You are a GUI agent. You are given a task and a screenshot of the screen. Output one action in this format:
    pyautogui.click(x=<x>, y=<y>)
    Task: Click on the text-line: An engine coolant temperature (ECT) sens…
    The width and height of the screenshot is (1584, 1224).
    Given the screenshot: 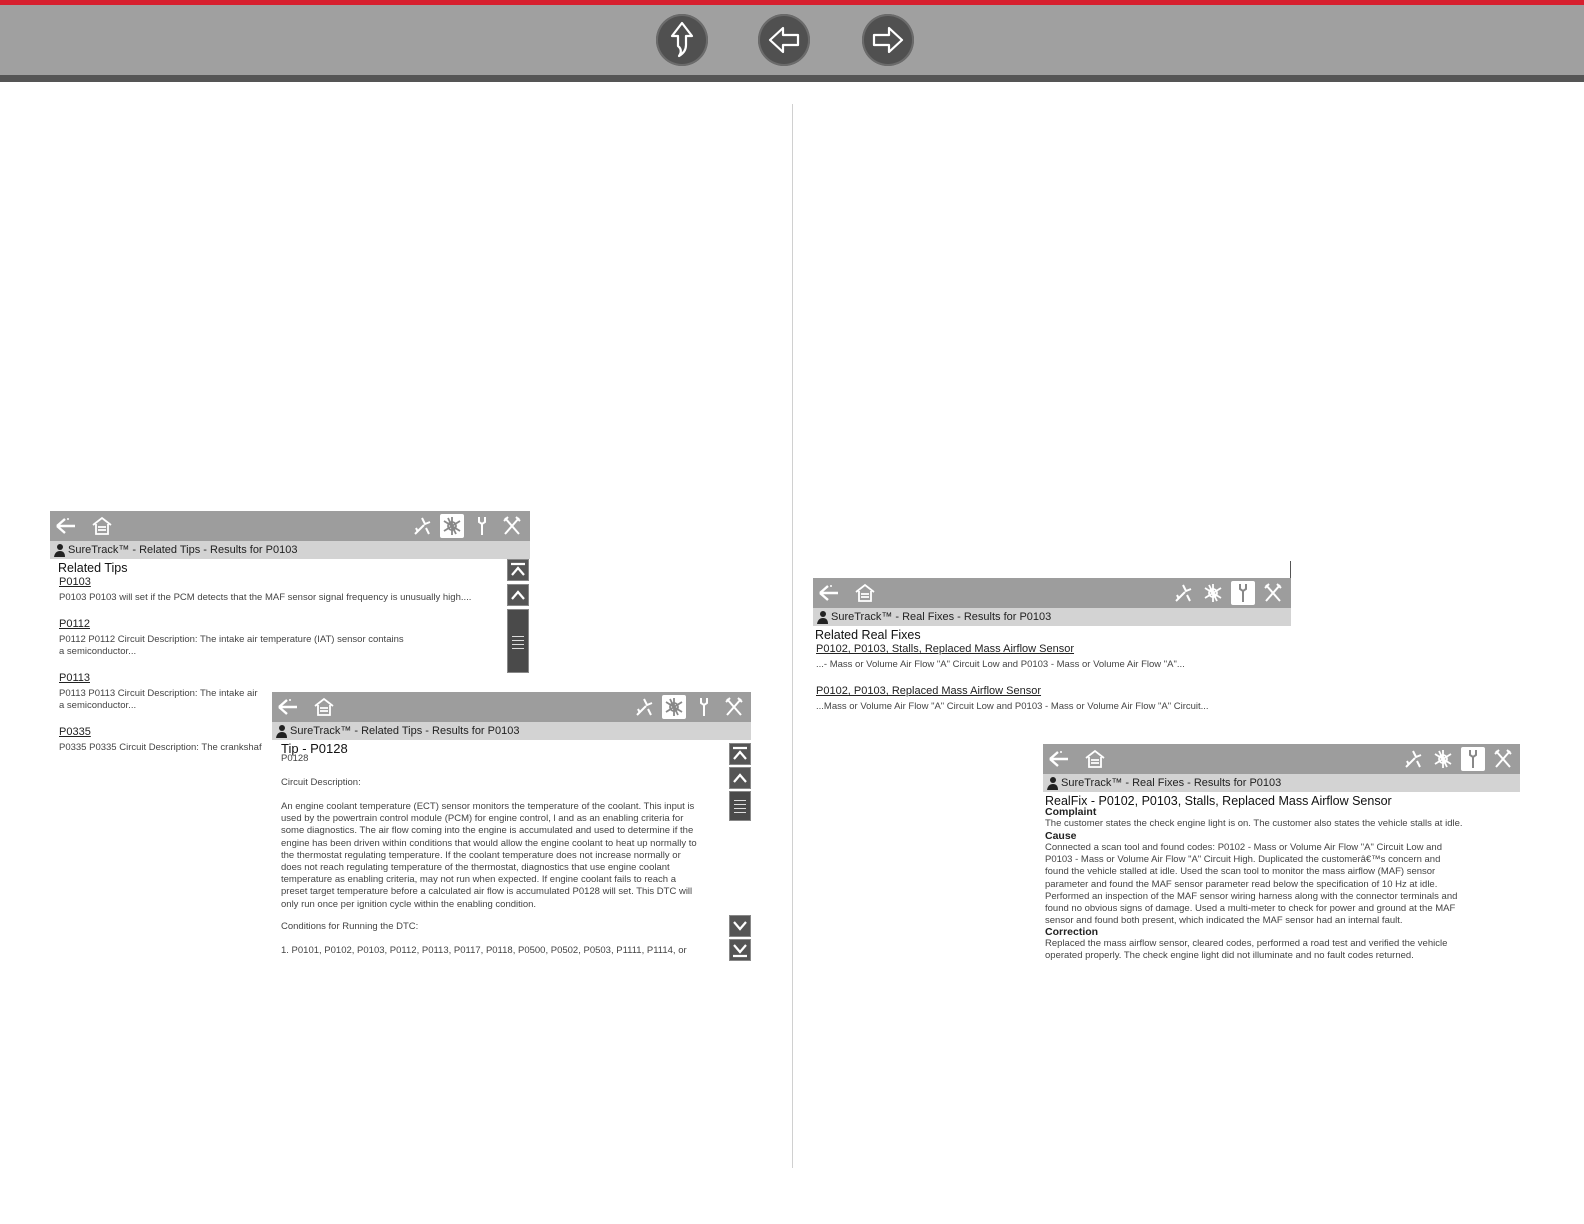 What is the action you would take?
    pyautogui.click(x=488, y=806)
    